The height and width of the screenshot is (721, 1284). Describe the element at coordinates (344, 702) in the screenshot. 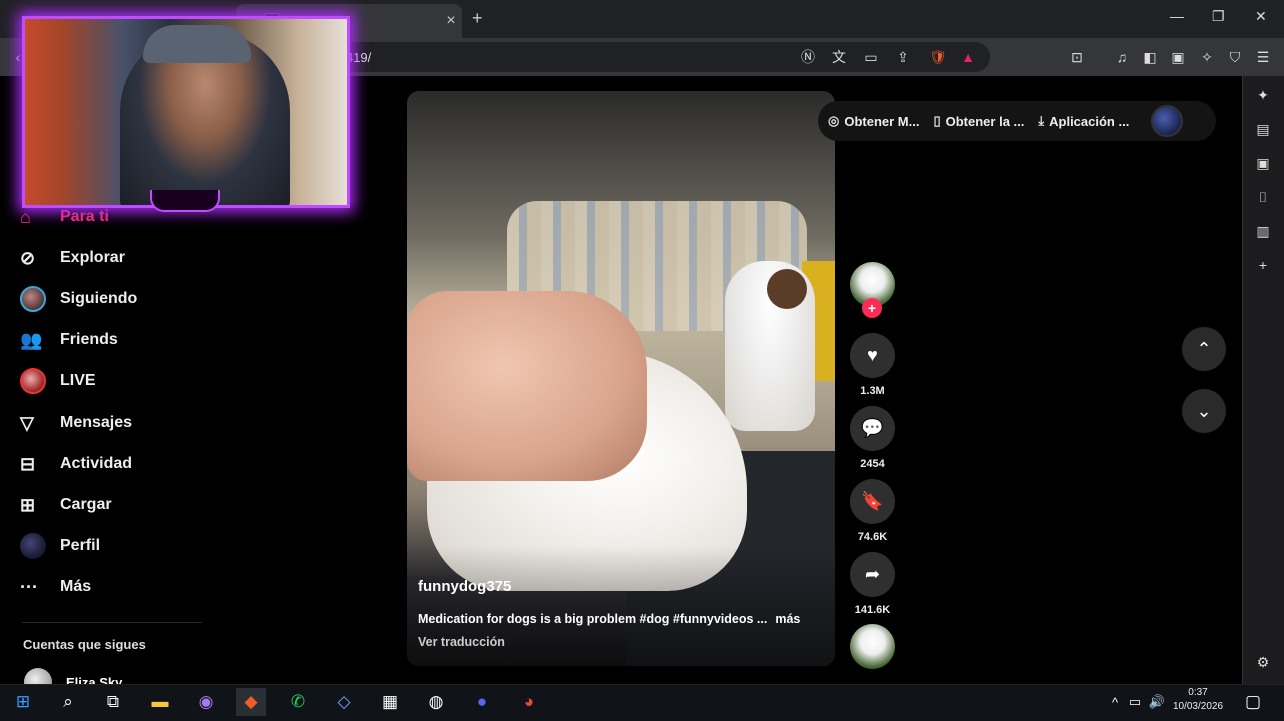

I see `diamond-app-icon: ◇` at that location.